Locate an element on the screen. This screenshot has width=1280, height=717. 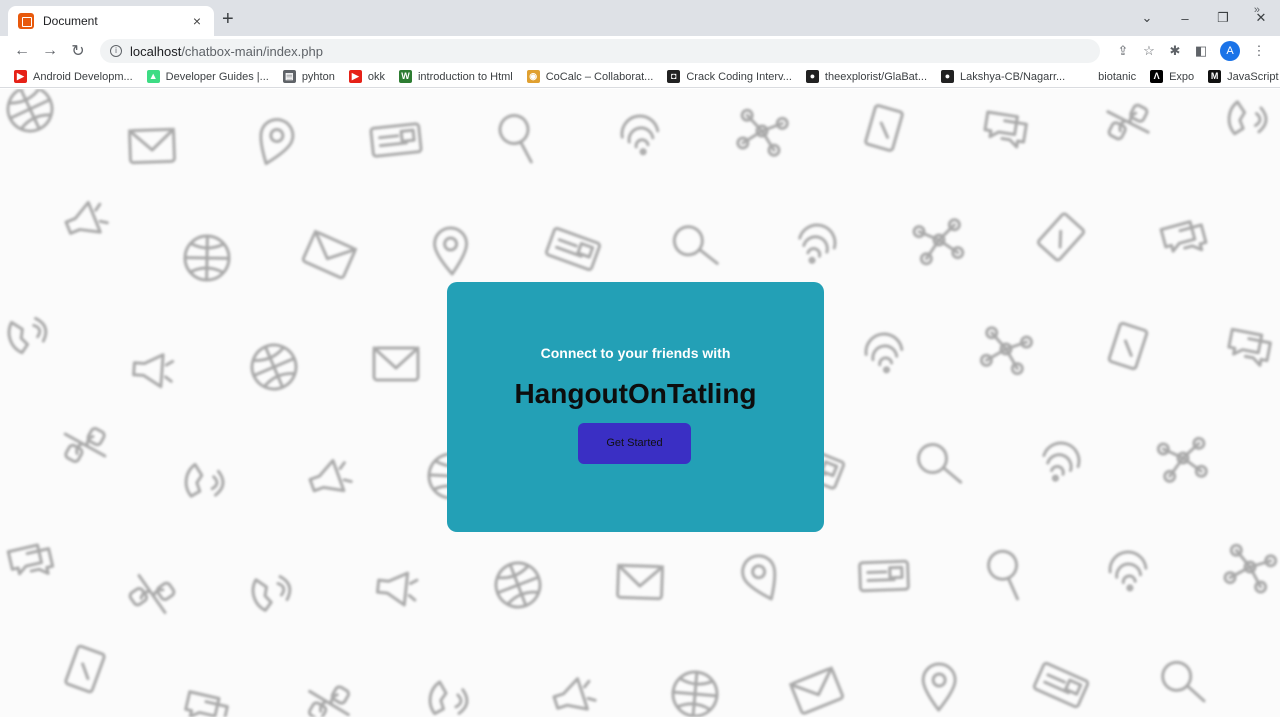
restore-button: ❐ is located at coordinates (1223, 18).